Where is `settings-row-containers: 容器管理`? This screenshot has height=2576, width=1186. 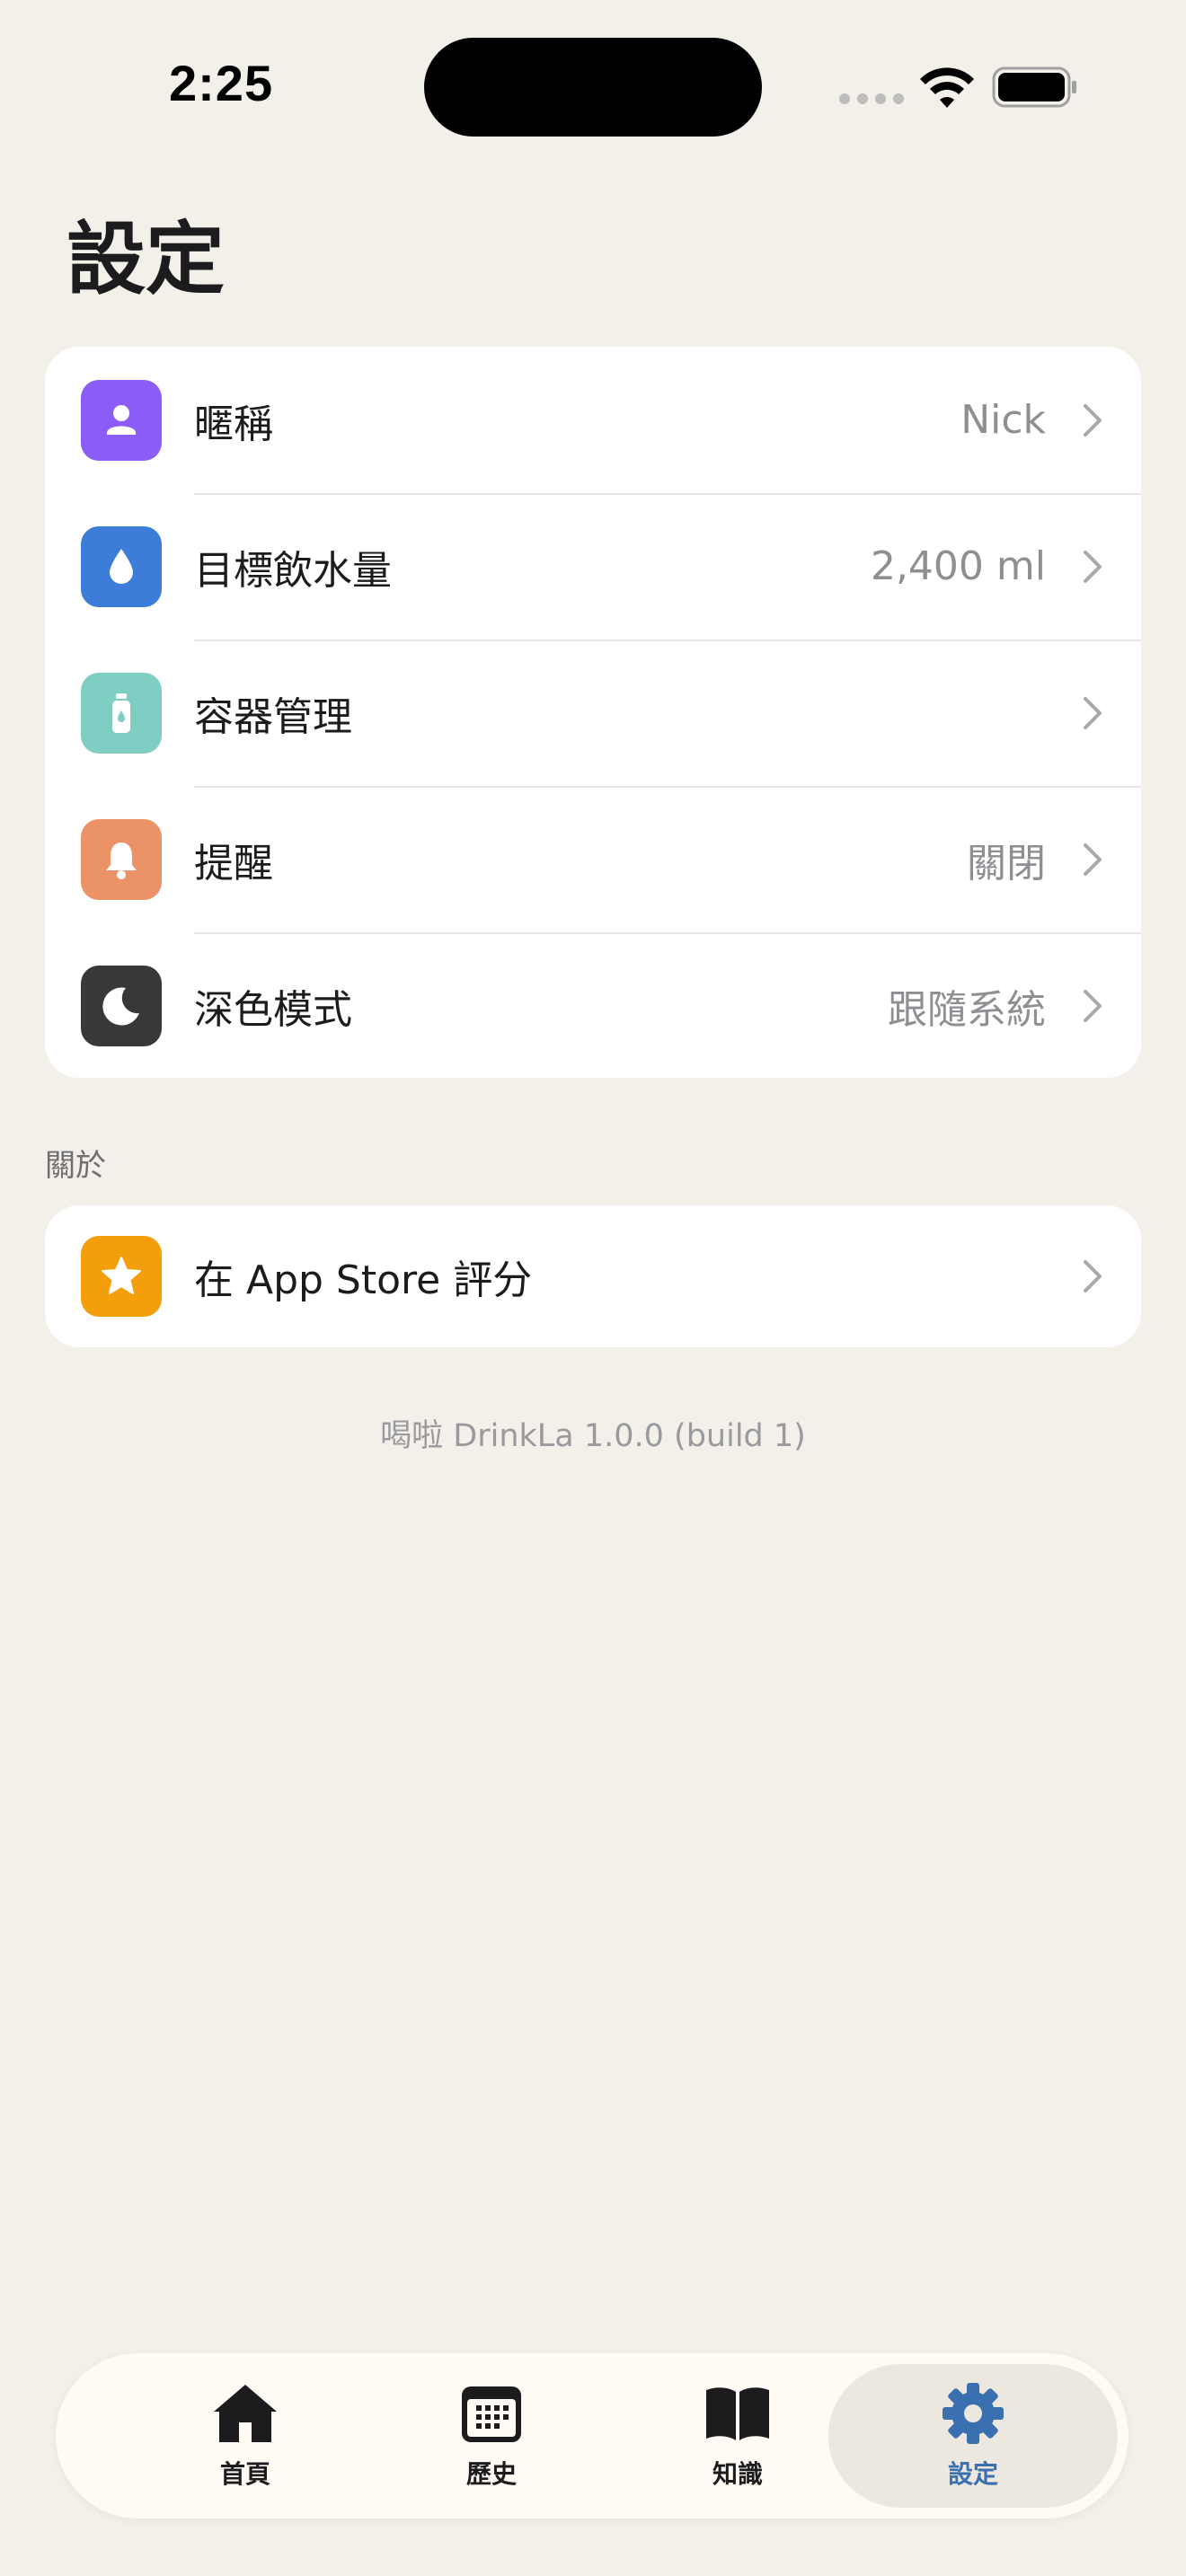 settings-row-containers: 容器管理 is located at coordinates (593, 713).